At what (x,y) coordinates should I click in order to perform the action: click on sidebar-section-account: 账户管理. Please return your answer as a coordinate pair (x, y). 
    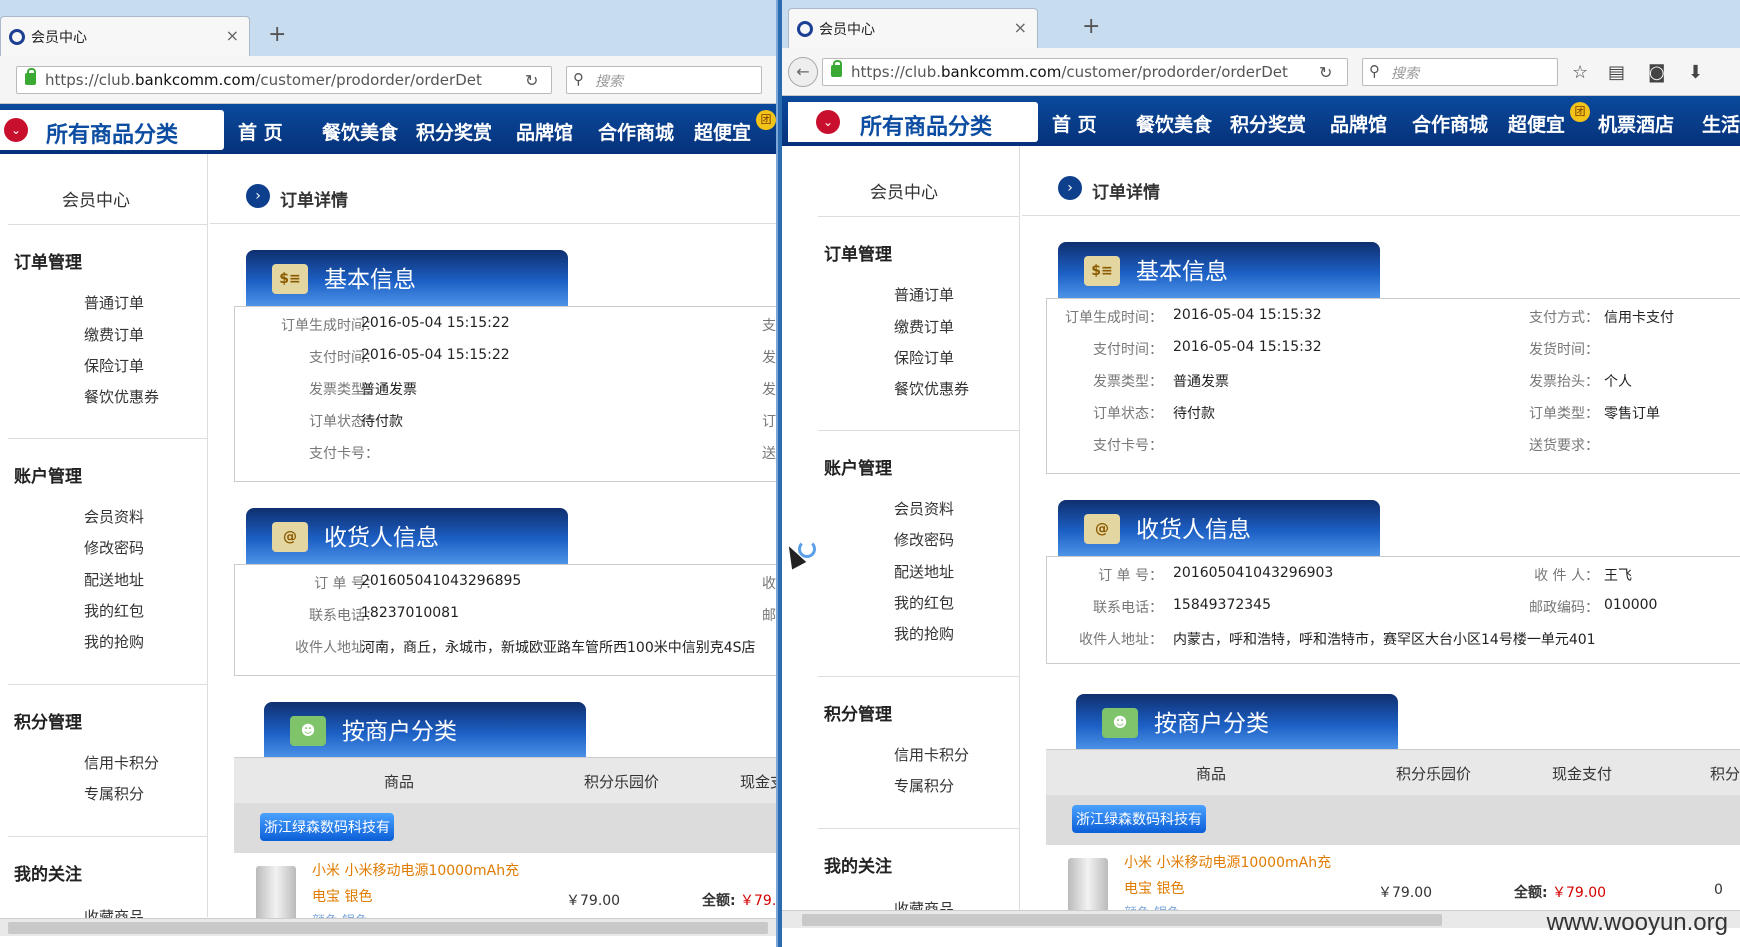
    Looking at the image, I should click on (858, 469).